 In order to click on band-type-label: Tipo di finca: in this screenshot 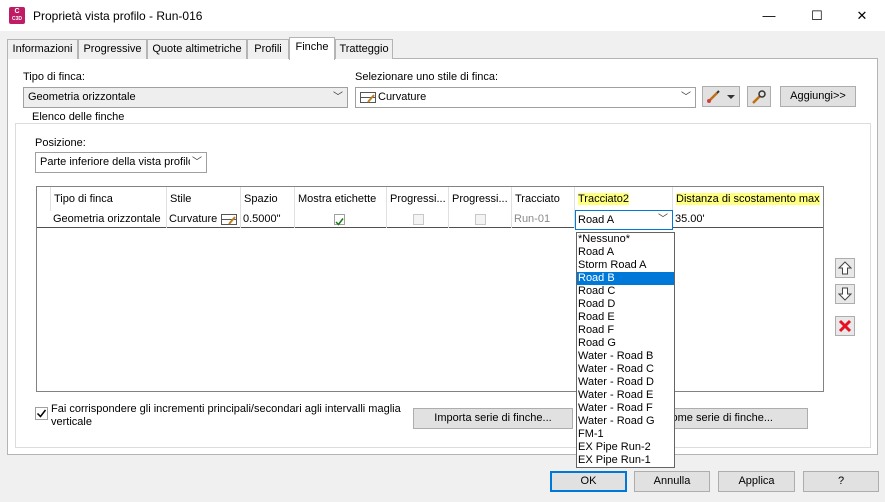, I will do `click(54, 77)`.